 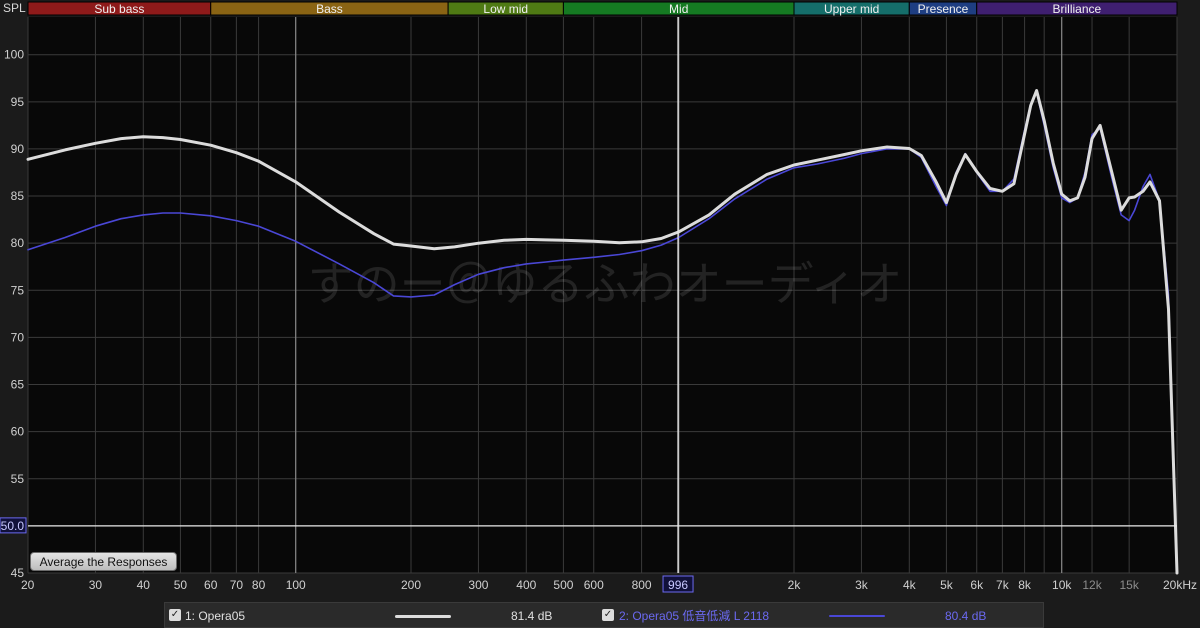 I want to click on band-label: Low mid, so click(x=505, y=9).